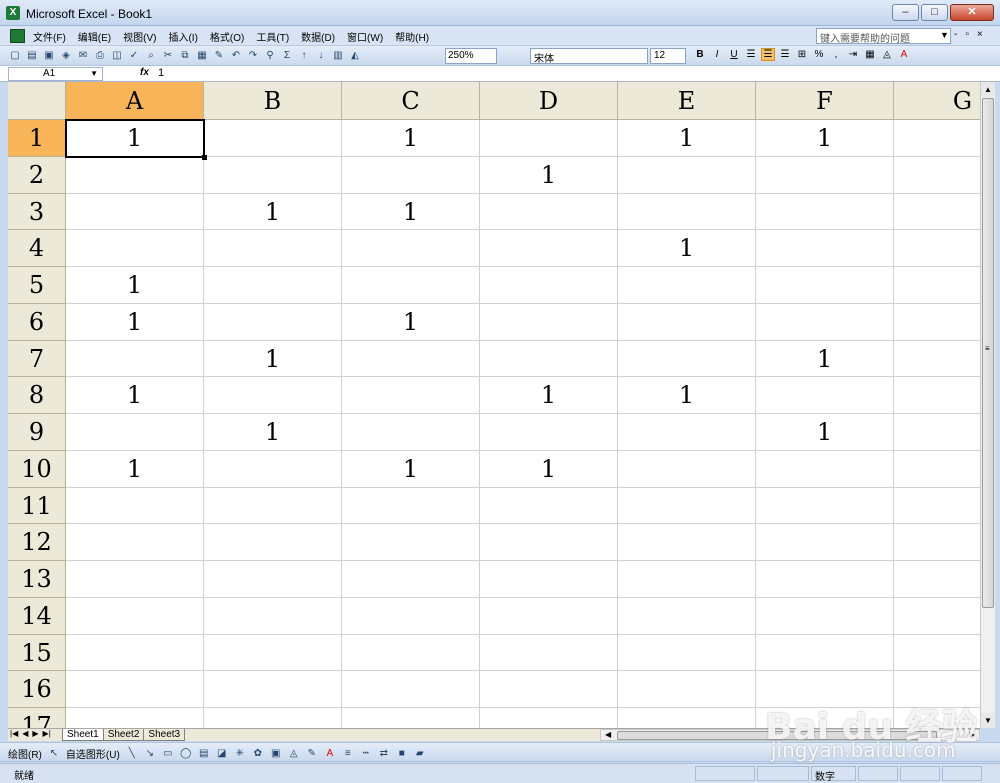 The height and width of the screenshot is (783, 1000). I want to click on help-search-input: 键入需要帮助的问题, so click(883, 36).